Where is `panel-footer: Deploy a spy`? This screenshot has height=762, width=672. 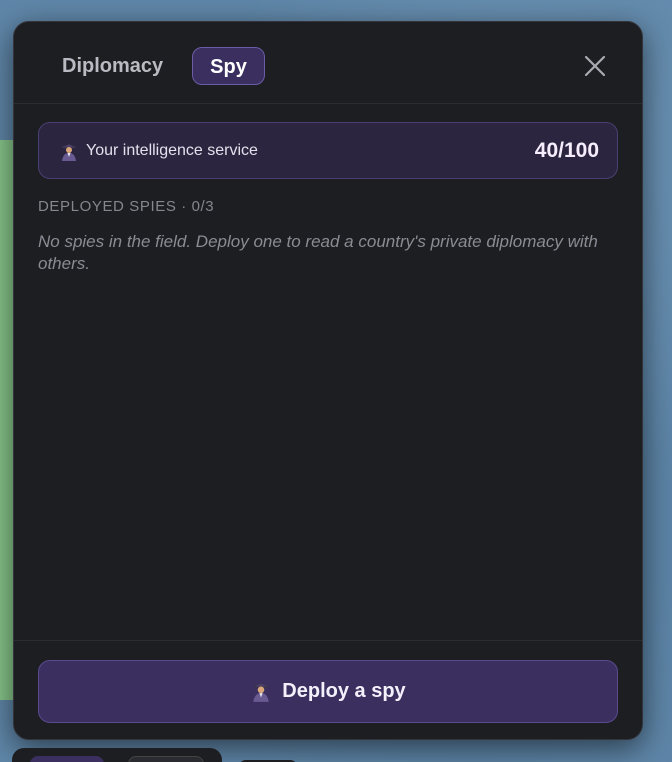 panel-footer: Deploy a spy is located at coordinates (328, 689).